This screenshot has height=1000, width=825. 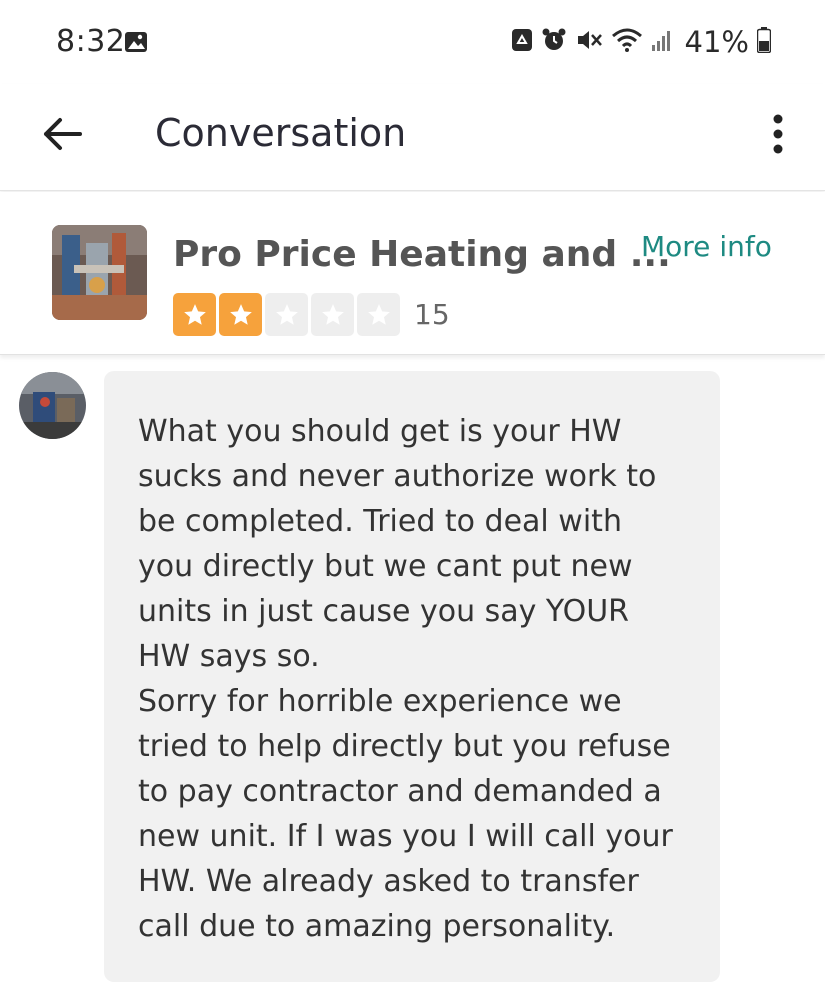 What do you see at coordinates (764, 42) in the screenshot?
I see `battery-icon` at bounding box center [764, 42].